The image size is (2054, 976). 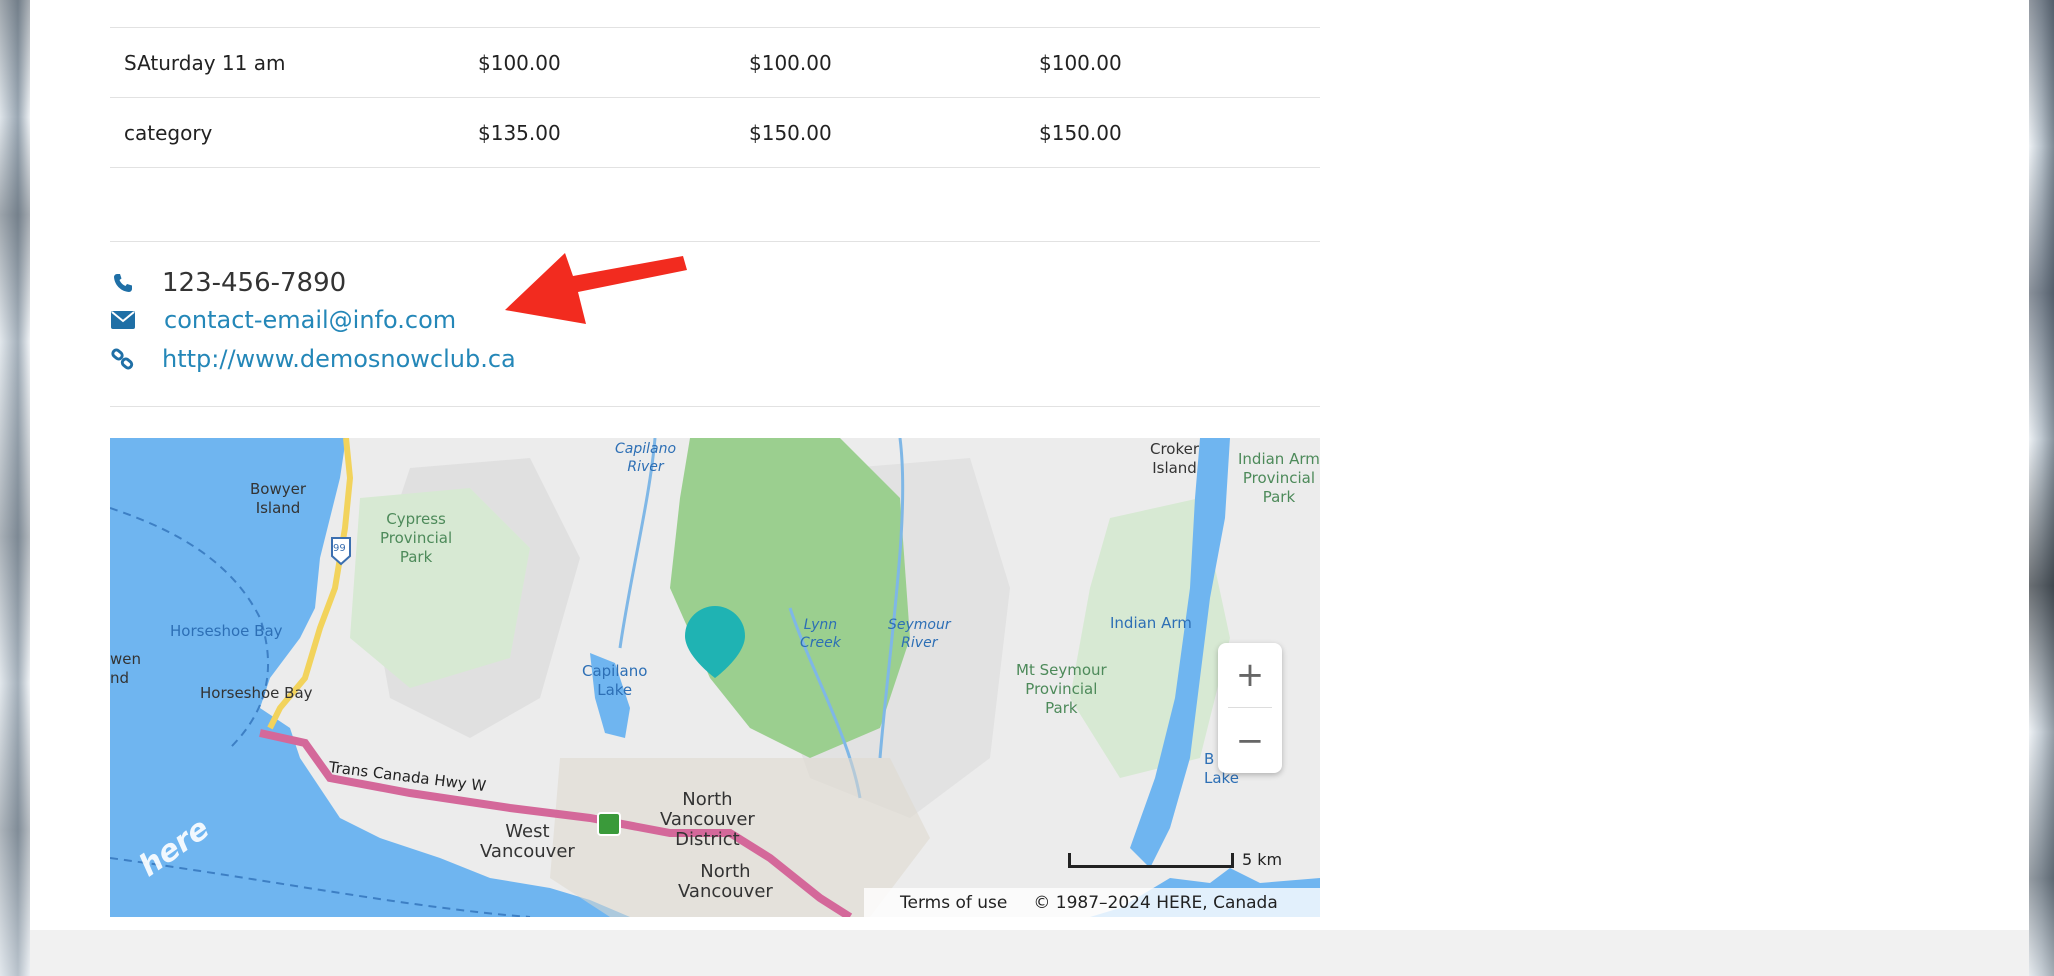 I want to click on table-row, so click(x=715, y=14).